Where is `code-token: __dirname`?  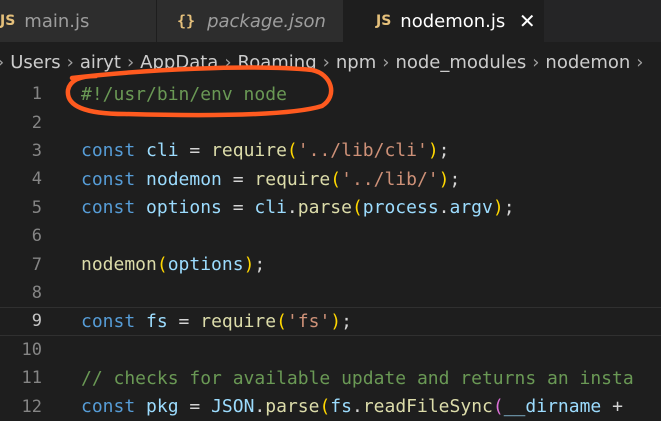
code-token: __dirname is located at coordinates (552, 407).